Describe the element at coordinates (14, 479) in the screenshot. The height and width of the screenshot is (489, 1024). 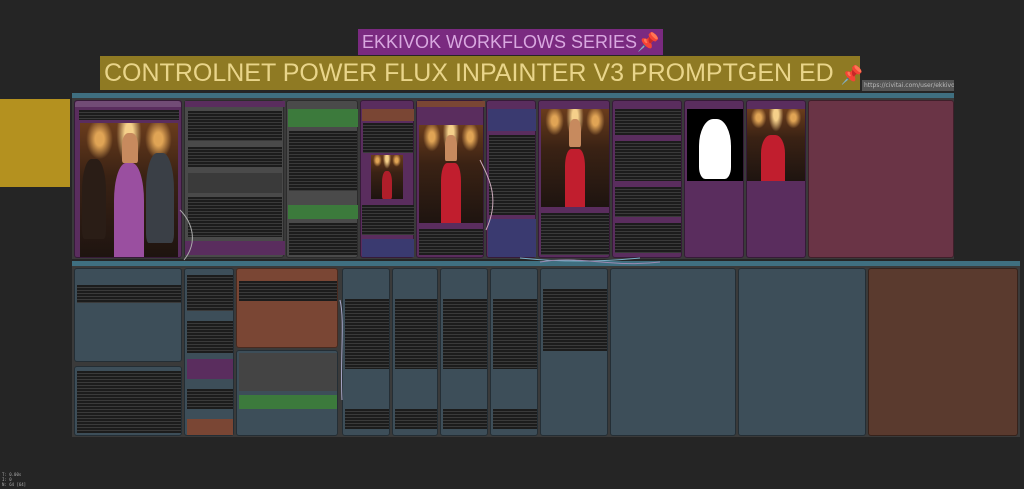
I see `canvas-stats: T: 0.00s I: 0 N: 64 [64]` at that location.